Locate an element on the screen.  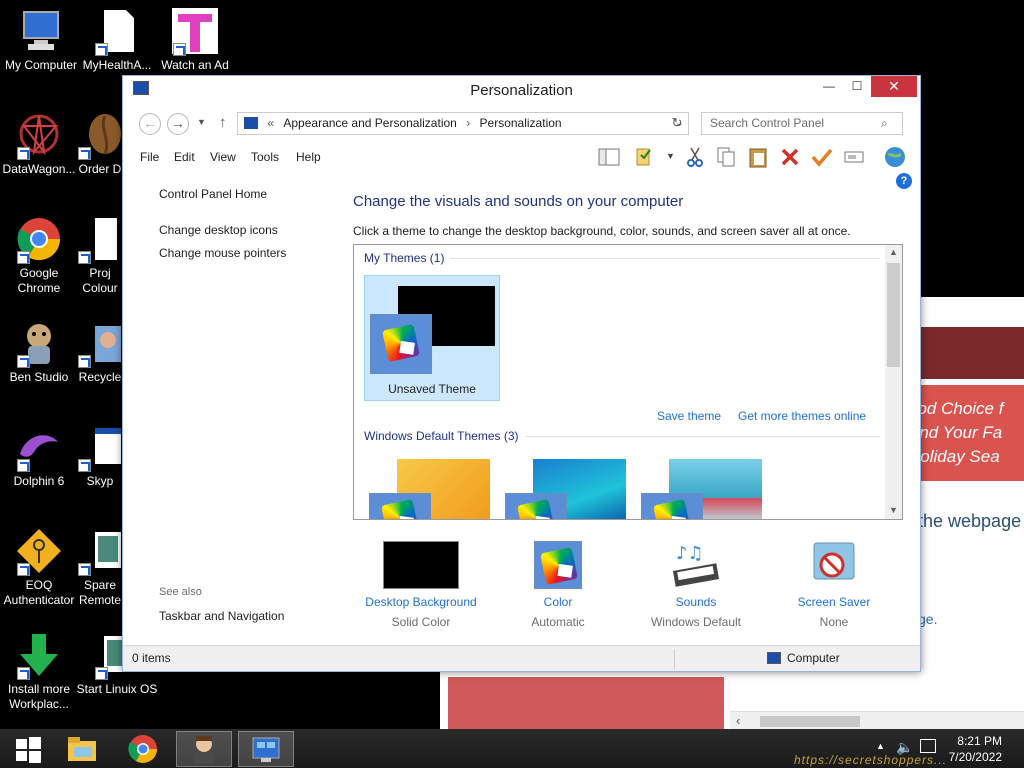
menu-tools: Tools is located at coordinates (265, 157).